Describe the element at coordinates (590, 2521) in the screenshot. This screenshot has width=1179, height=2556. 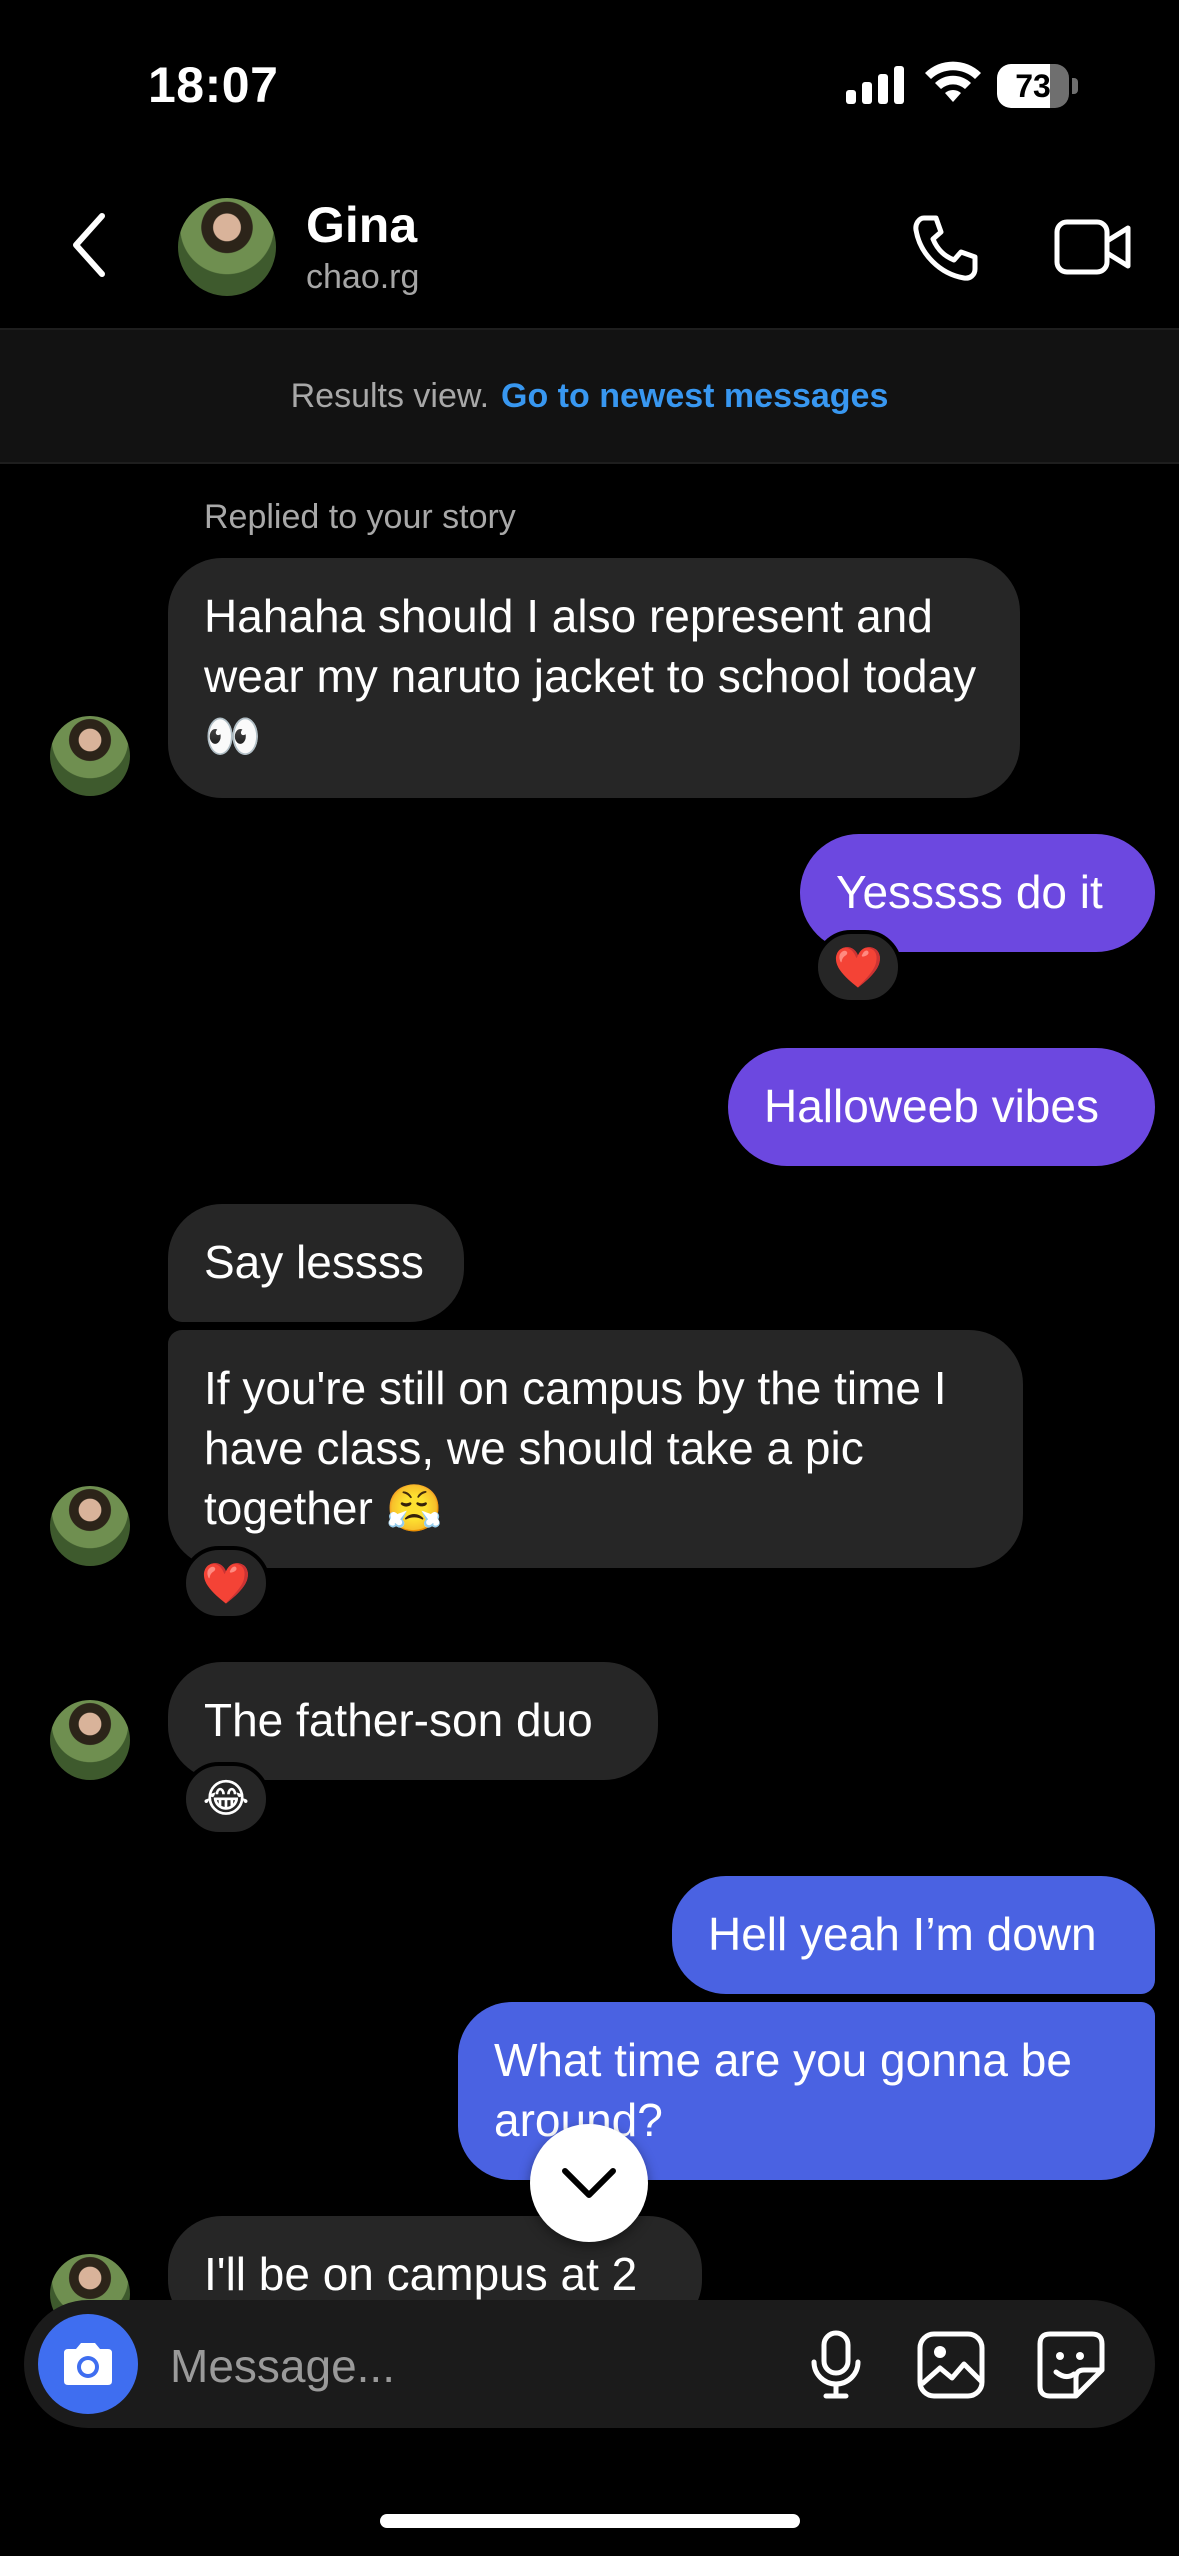
I see `home-indicator` at that location.